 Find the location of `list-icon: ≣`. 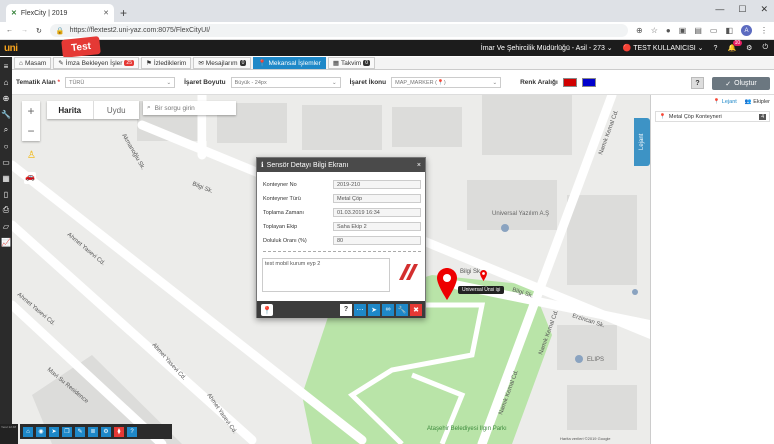

list-icon: ≣ is located at coordinates (93, 431).